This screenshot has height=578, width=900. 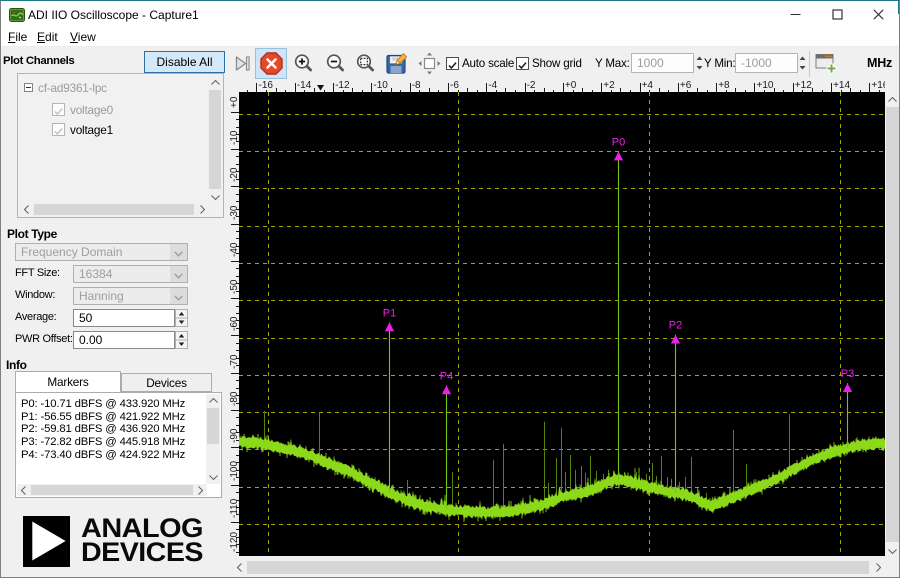 What do you see at coordinates (124, 318) in the screenshot?
I see `field-average--input: 50` at bounding box center [124, 318].